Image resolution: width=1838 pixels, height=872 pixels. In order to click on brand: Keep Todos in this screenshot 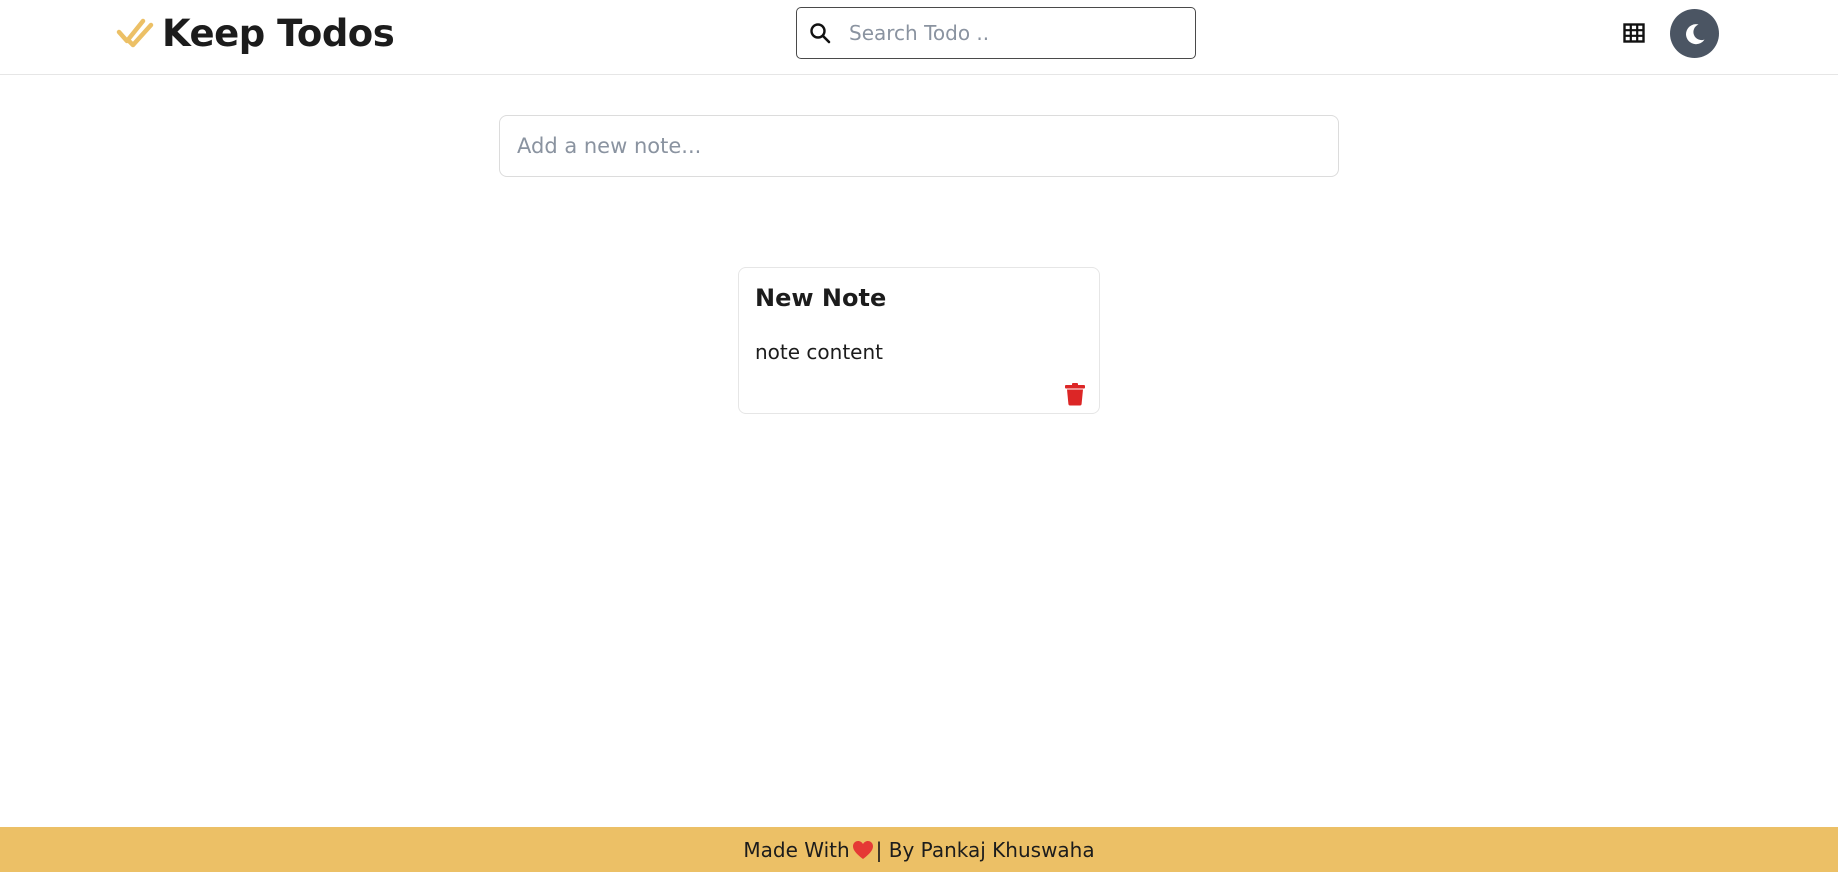, I will do `click(255, 33)`.